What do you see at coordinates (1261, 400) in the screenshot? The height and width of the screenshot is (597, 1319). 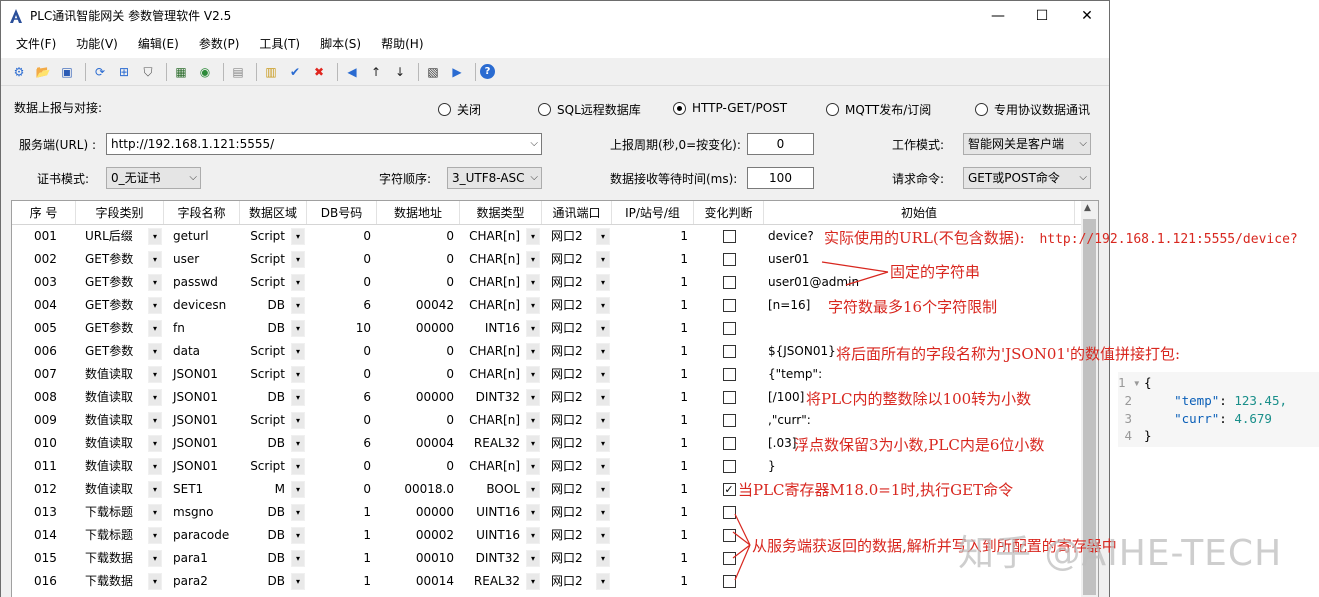 I see `code-val-temp: 123.45,` at bounding box center [1261, 400].